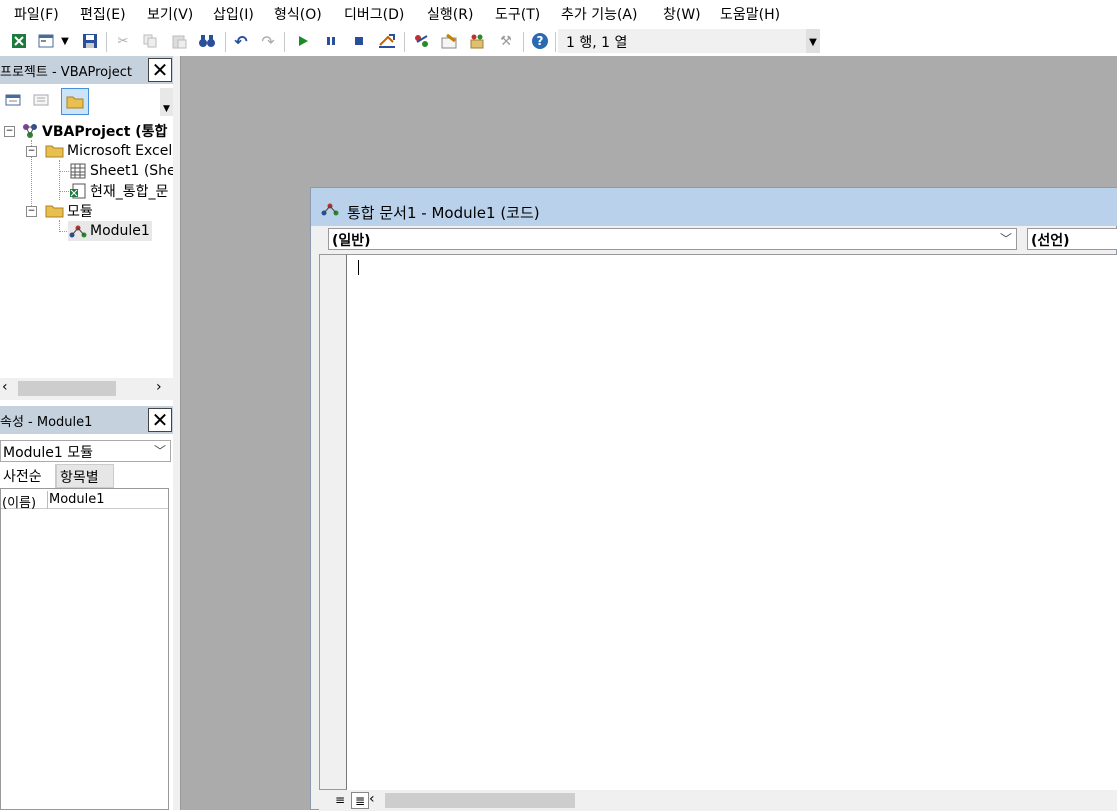 Image resolution: width=1117 pixels, height=811 pixels. Describe the element at coordinates (351, 241) in the screenshot. I see `object-combobox-value: (일반)` at that location.